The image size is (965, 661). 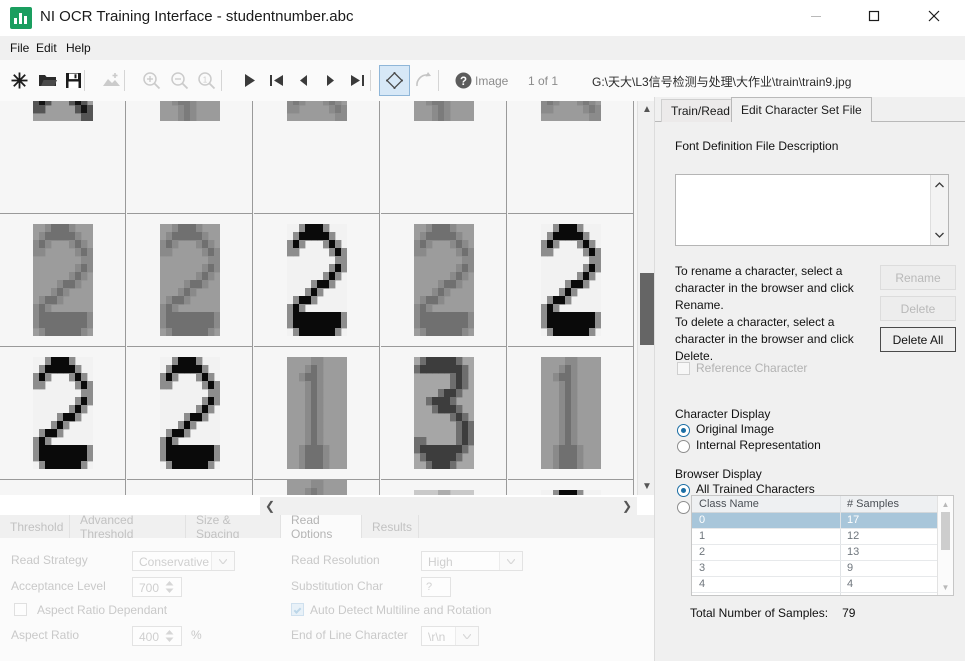 I want to click on read-resolution-label: Read Resolution, so click(x=335, y=560).